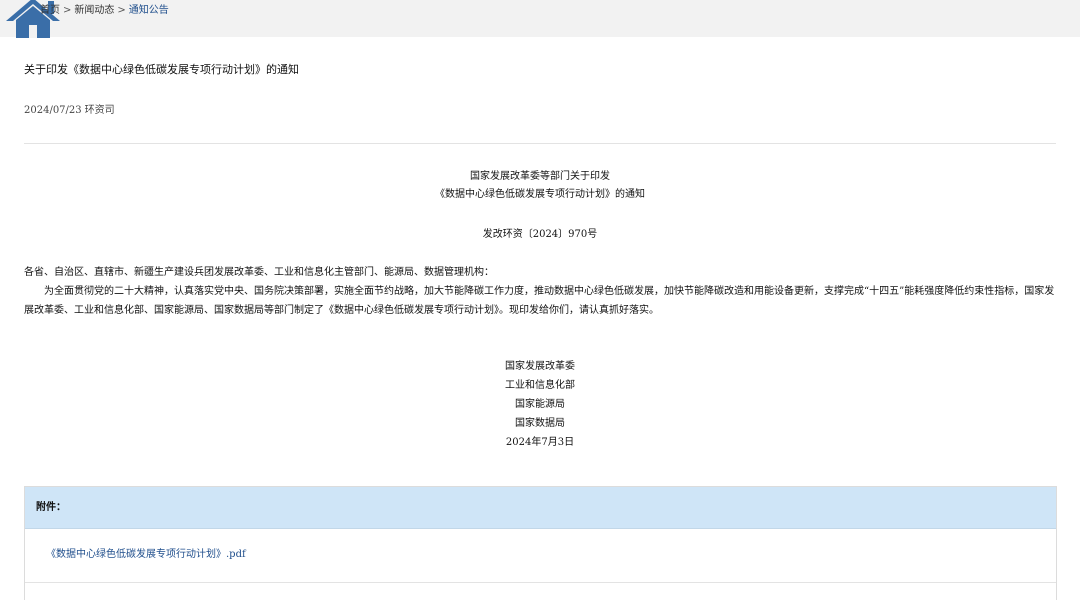 The height and width of the screenshot is (600, 1080). Describe the element at coordinates (540, 508) in the screenshot. I see `attachments-header: 附件：` at that location.